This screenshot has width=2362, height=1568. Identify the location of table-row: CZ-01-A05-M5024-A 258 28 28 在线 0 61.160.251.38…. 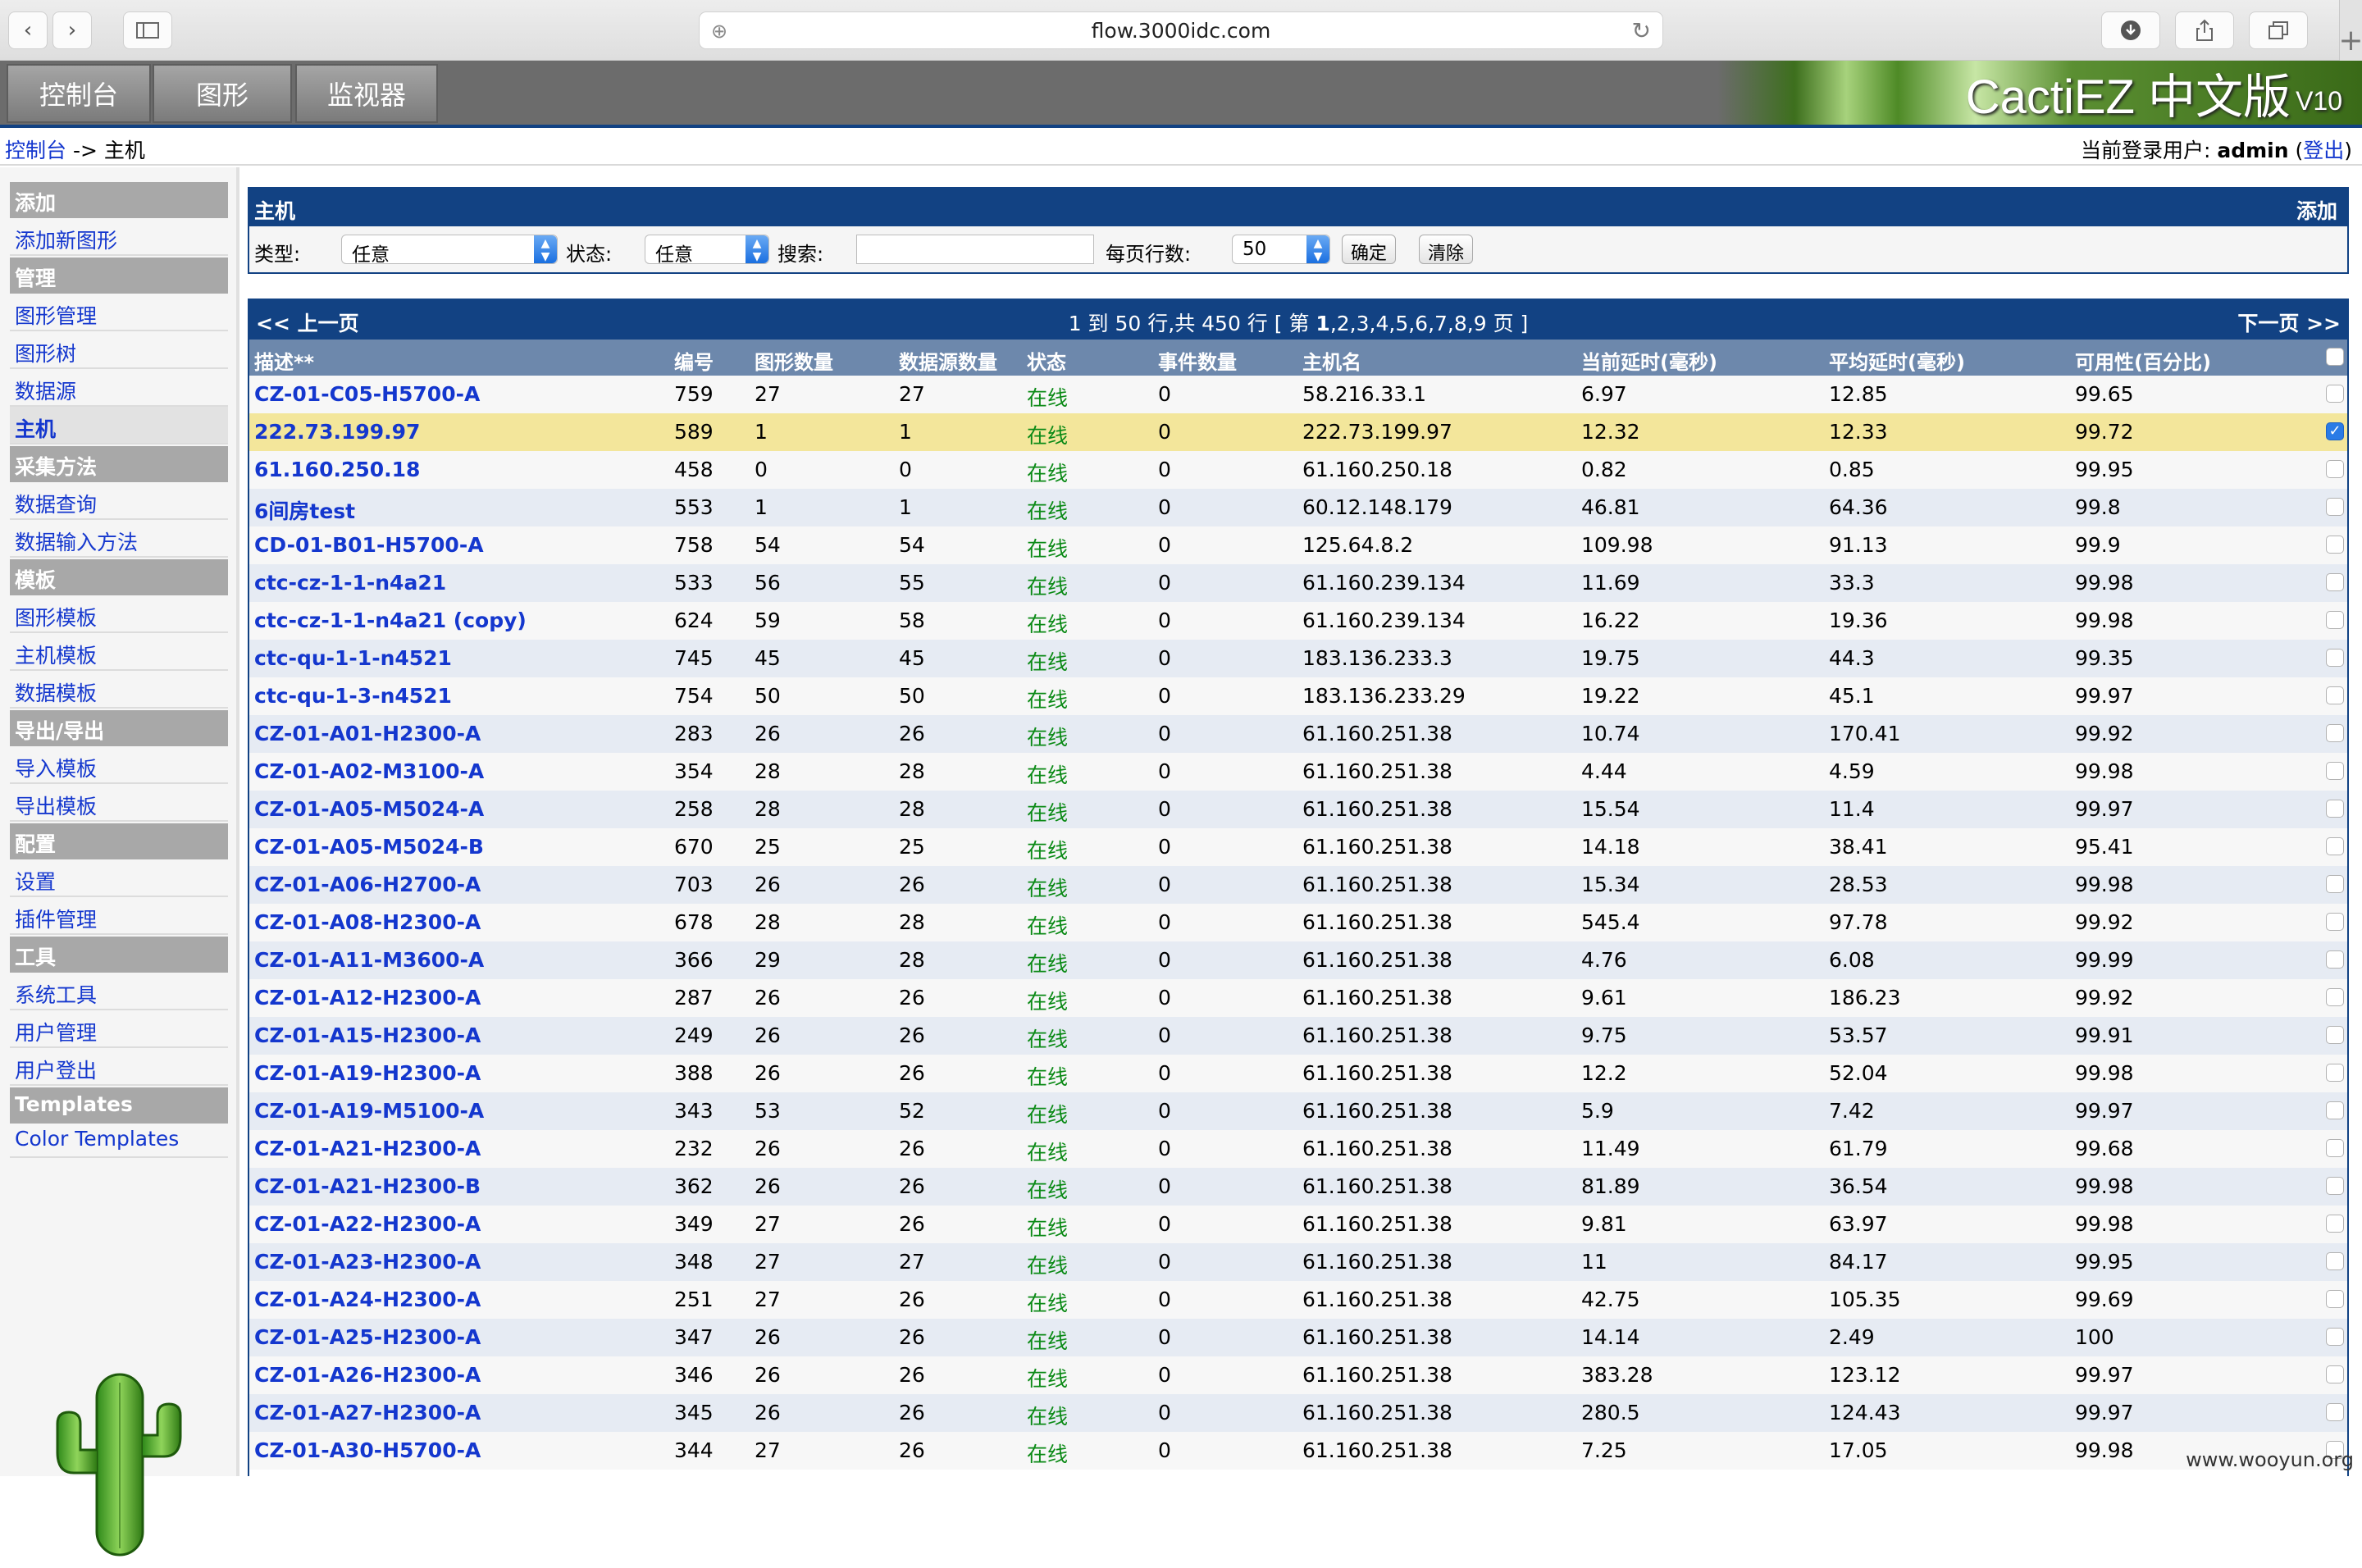
(1298, 809).